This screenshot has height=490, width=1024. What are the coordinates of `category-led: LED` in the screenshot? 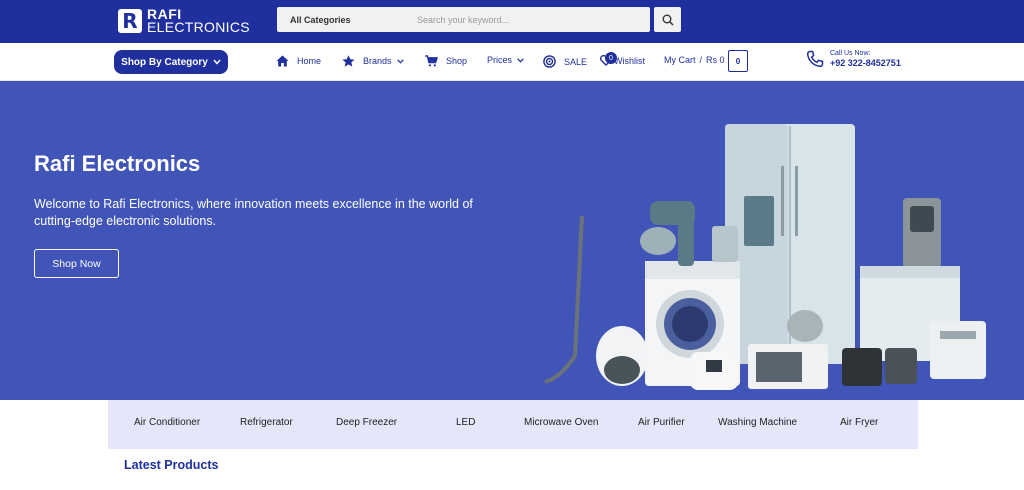 It's located at (465, 422).